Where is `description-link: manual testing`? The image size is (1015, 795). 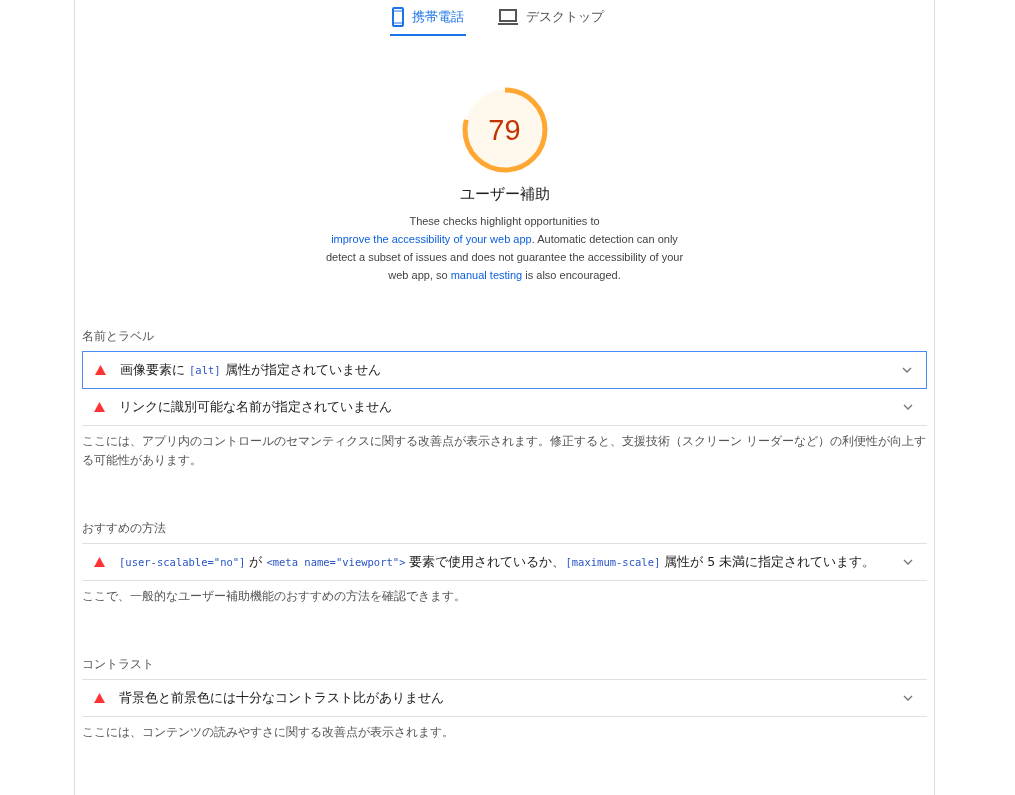
description-link: manual testing is located at coordinates (486, 275).